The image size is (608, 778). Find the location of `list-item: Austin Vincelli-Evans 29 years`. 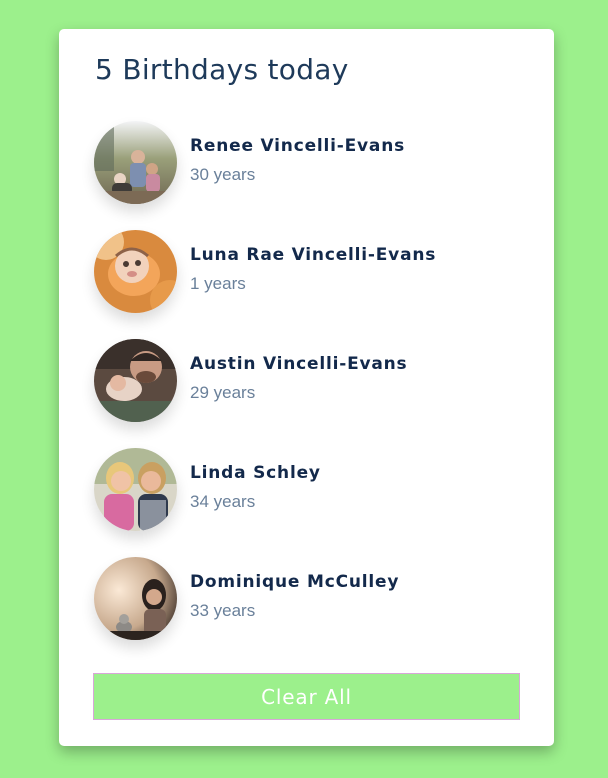

list-item: Austin Vincelli-Evans 29 years is located at coordinates (309, 393).